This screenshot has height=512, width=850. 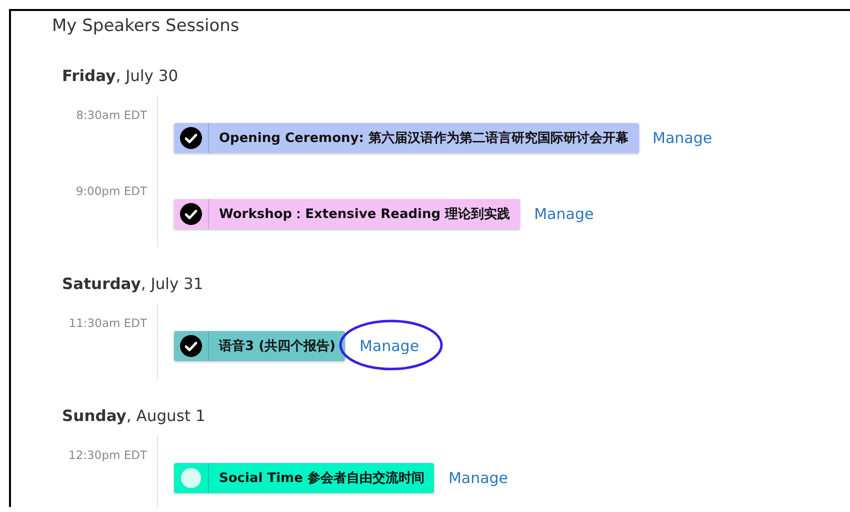 I want to click on day-heading: Sunday, August 1, so click(x=134, y=416).